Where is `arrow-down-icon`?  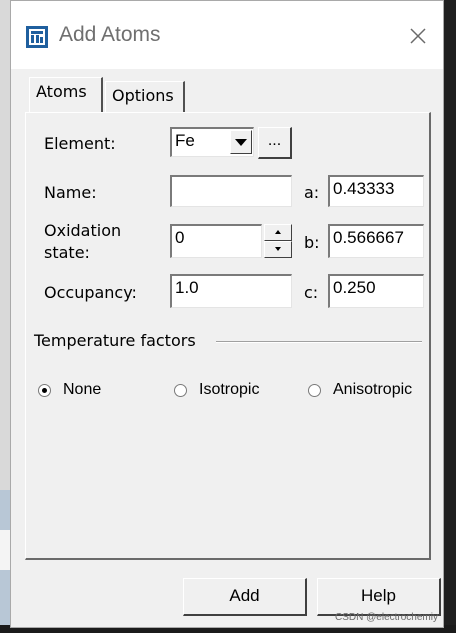
arrow-down-icon is located at coordinates (278, 249).